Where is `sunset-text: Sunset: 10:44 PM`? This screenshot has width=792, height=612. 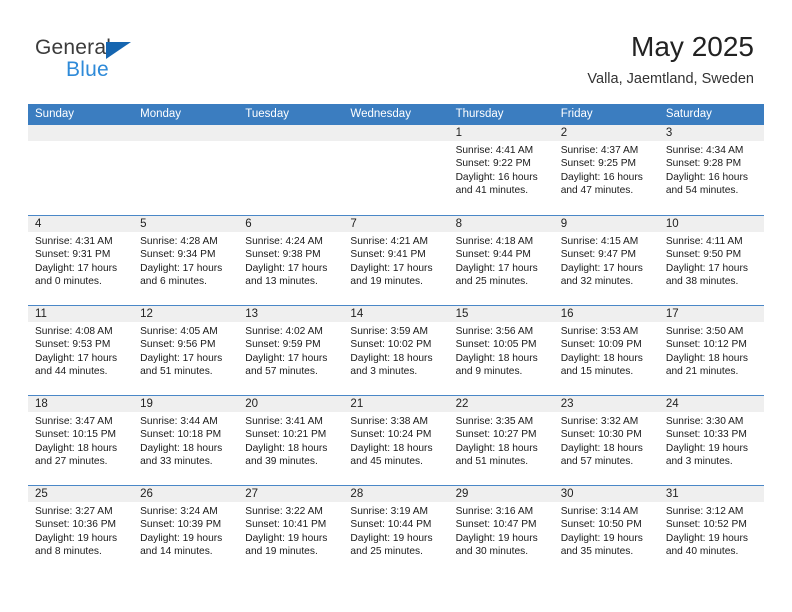 sunset-text: Sunset: 10:44 PM is located at coordinates (391, 525).